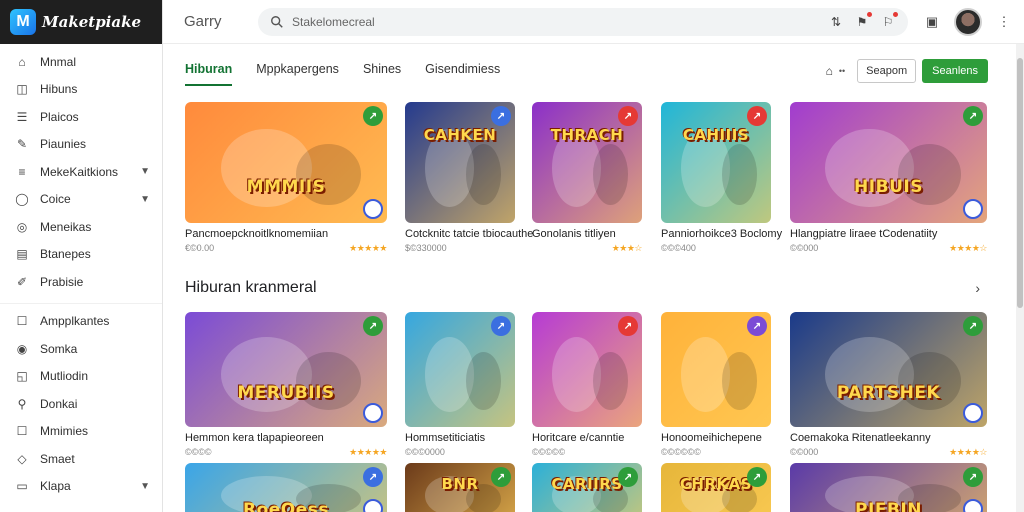  What do you see at coordinates (81, 145) in the screenshot?
I see `sidebar-item: ✎ Piaunies` at bounding box center [81, 145].